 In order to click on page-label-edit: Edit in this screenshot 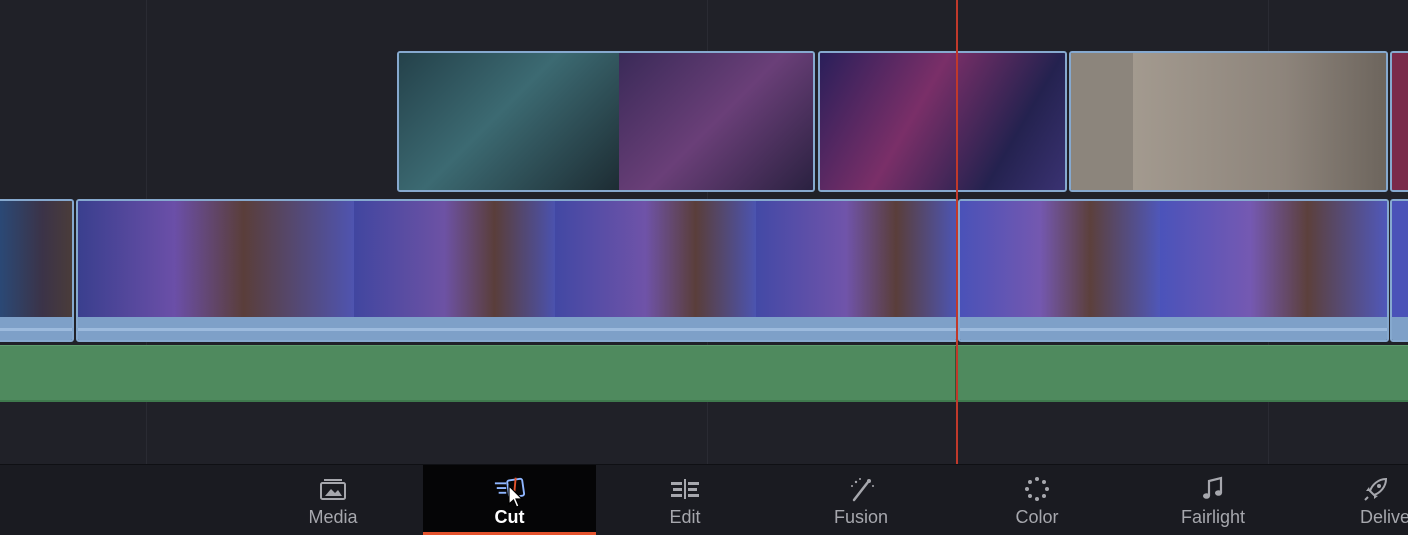, I will do `click(685, 517)`.